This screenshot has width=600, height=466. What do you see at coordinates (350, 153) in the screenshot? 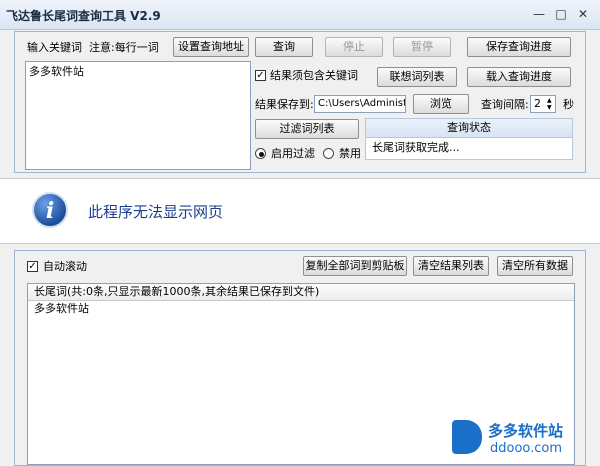
I see `disable-filter-label: 禁用` at bounding box center [350, 153].